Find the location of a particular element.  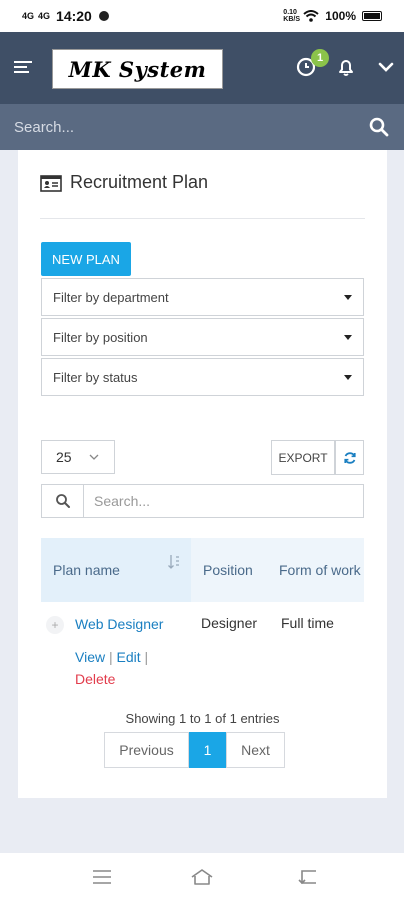

title-divider is located at coordinates (202, 218).